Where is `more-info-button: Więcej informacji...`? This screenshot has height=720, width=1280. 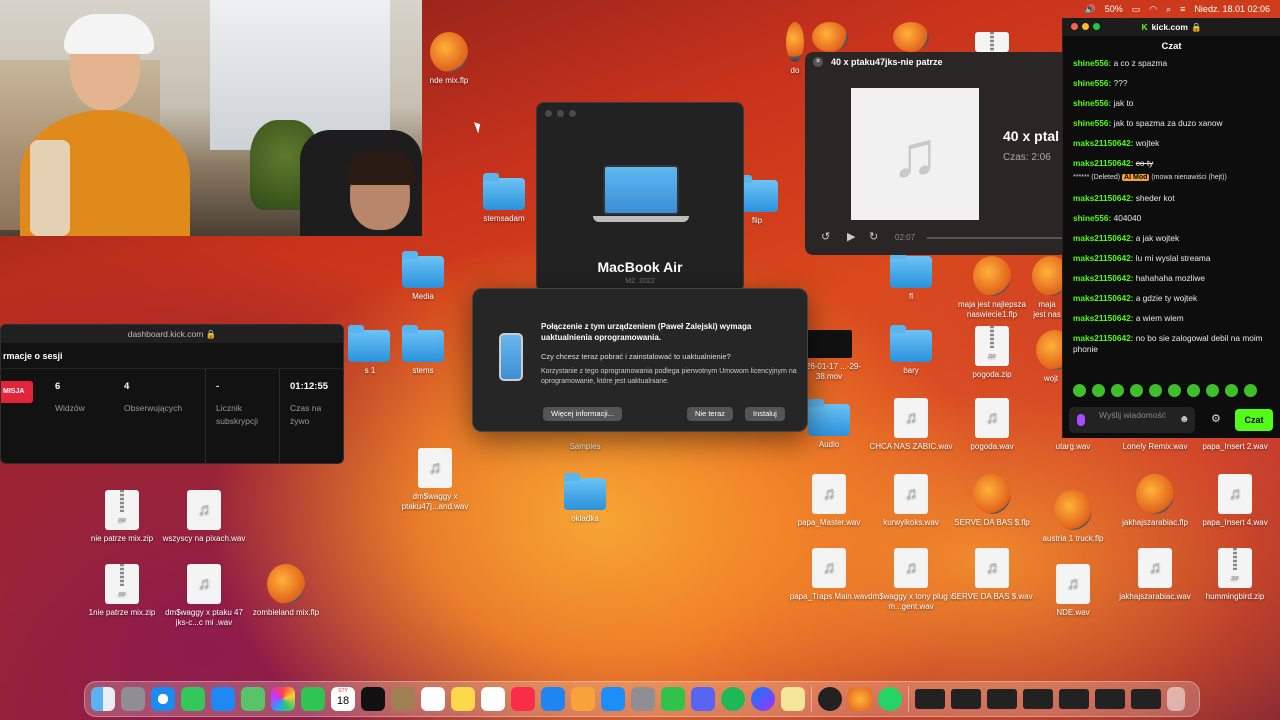 more-info-button: Więcej informacji... is located at coordinates (582, 414).